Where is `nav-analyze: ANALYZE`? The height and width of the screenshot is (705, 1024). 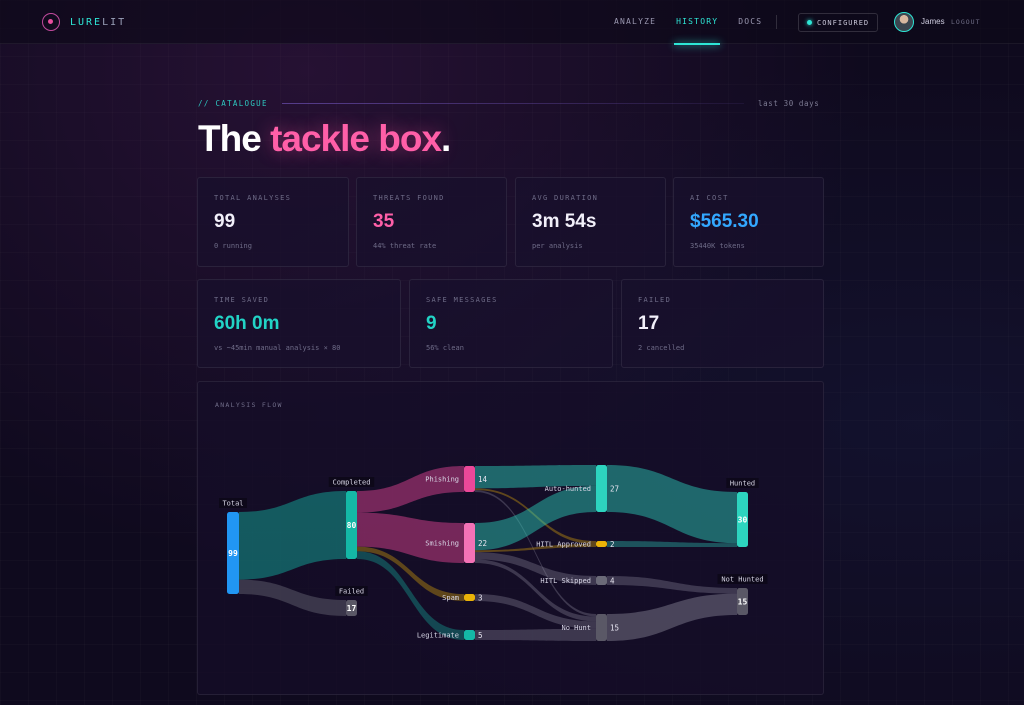 nav-analyze: ANALYZE is located at coordinates (635, 22).